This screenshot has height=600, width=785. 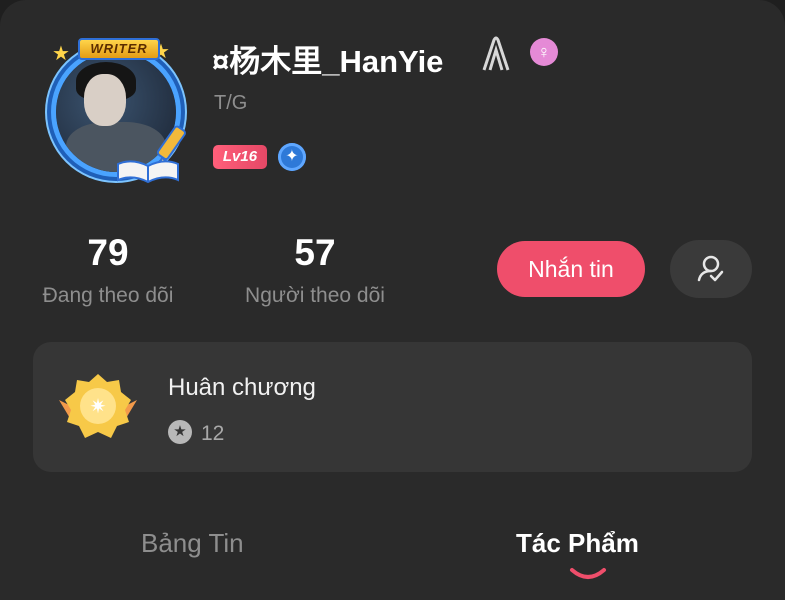 I want to click on female-icon: ♀, so click(x=544, y=52).